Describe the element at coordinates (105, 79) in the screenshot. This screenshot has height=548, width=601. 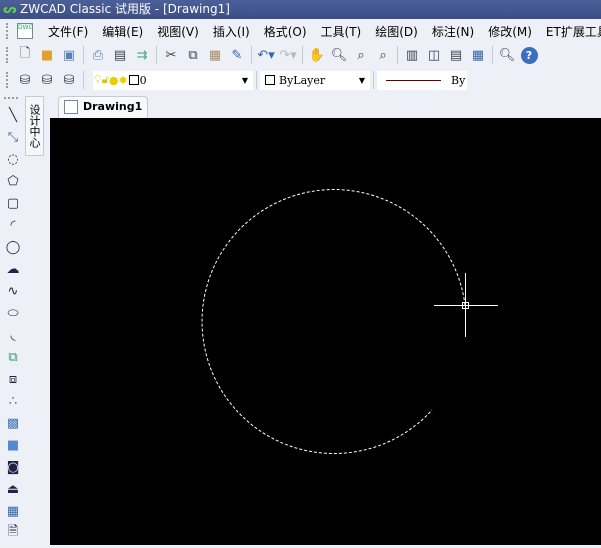
I see `layer-lock-icon: 🔓︎` at that location.